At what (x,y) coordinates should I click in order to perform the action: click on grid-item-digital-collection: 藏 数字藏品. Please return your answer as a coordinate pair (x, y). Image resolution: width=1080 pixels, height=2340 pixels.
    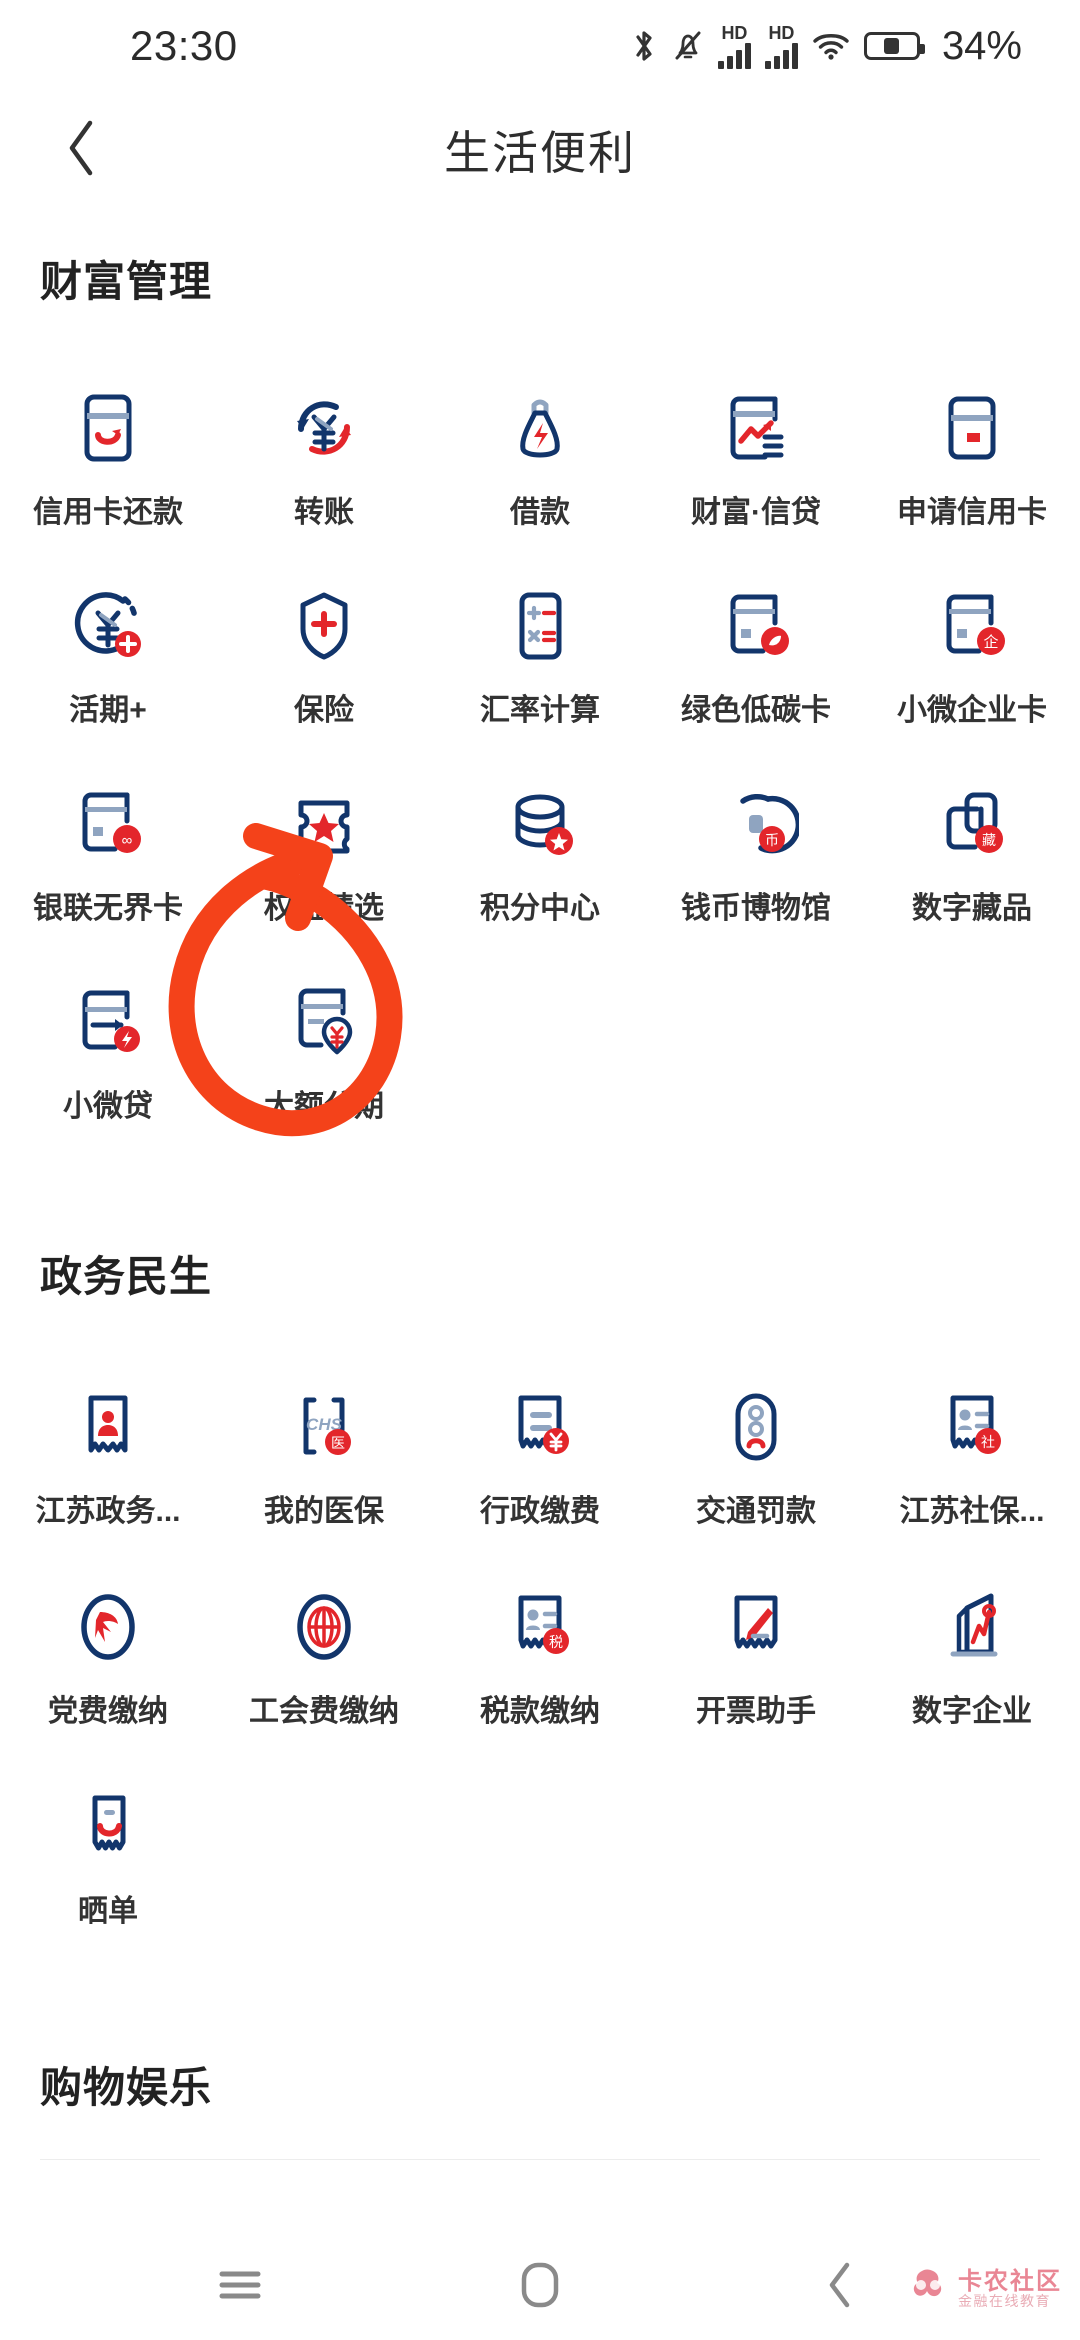
    Looking at the image, I should click on (972, 828).